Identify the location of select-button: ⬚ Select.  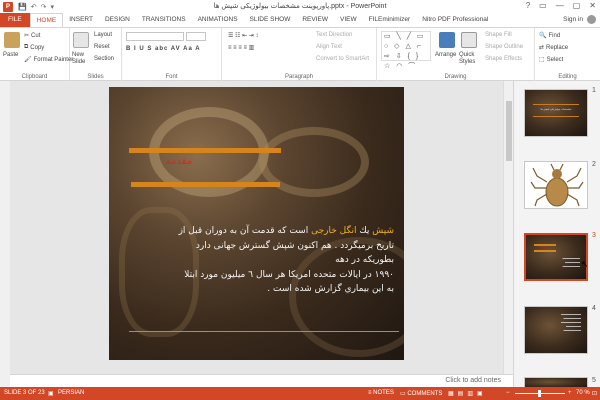
(551, 60).